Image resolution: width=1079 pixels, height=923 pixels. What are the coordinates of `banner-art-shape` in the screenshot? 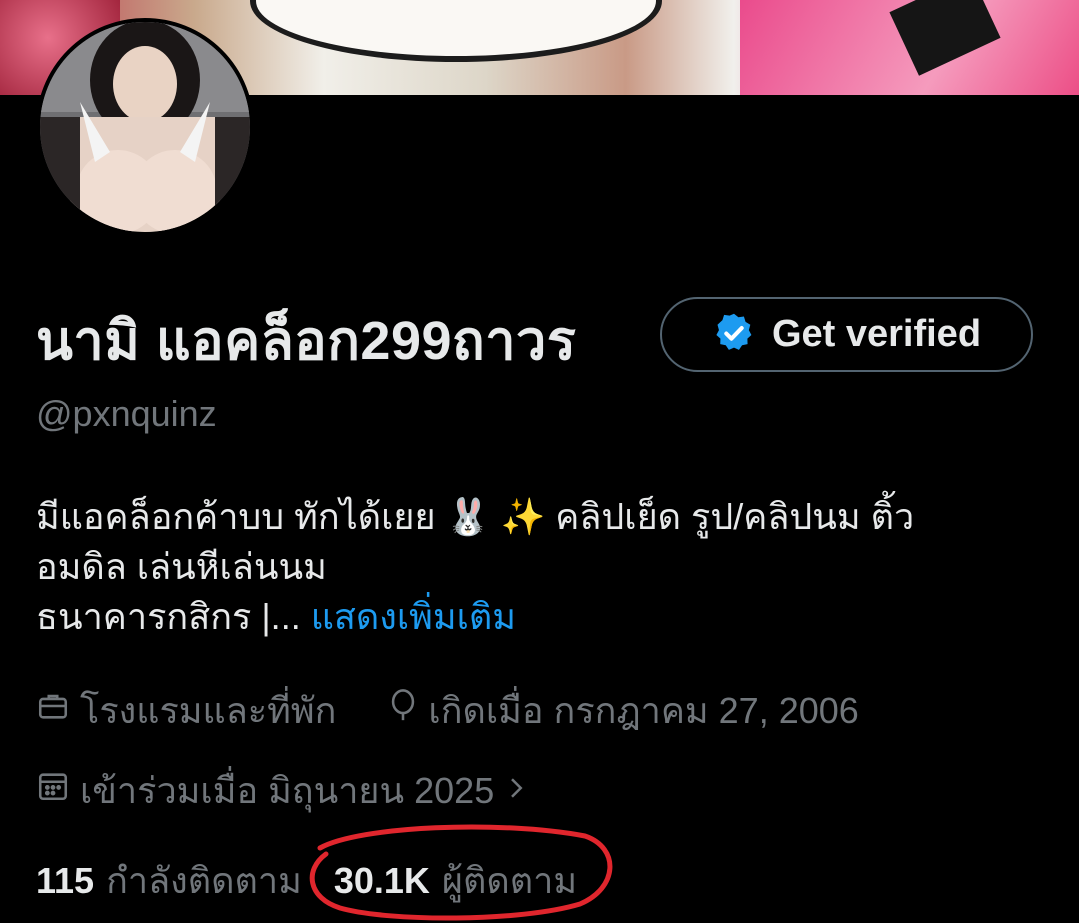 It's located at (456, 31).